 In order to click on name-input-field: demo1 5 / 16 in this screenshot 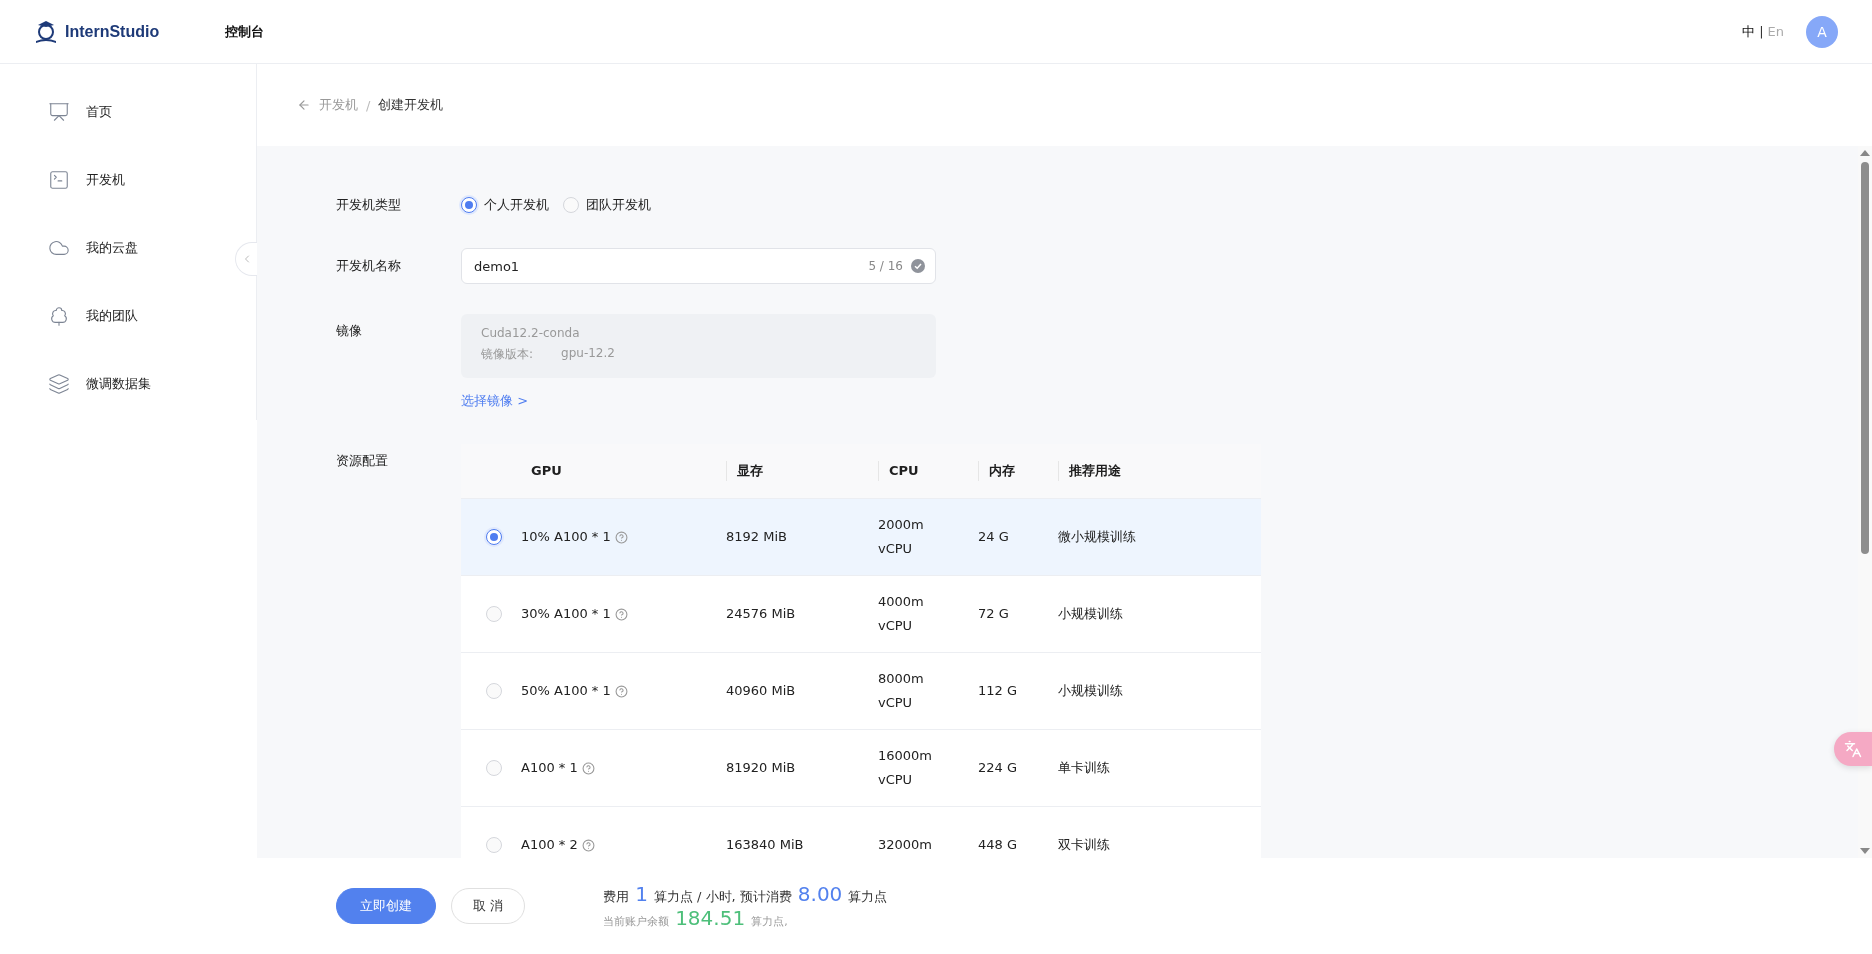, I will do `click(698, 266)`.